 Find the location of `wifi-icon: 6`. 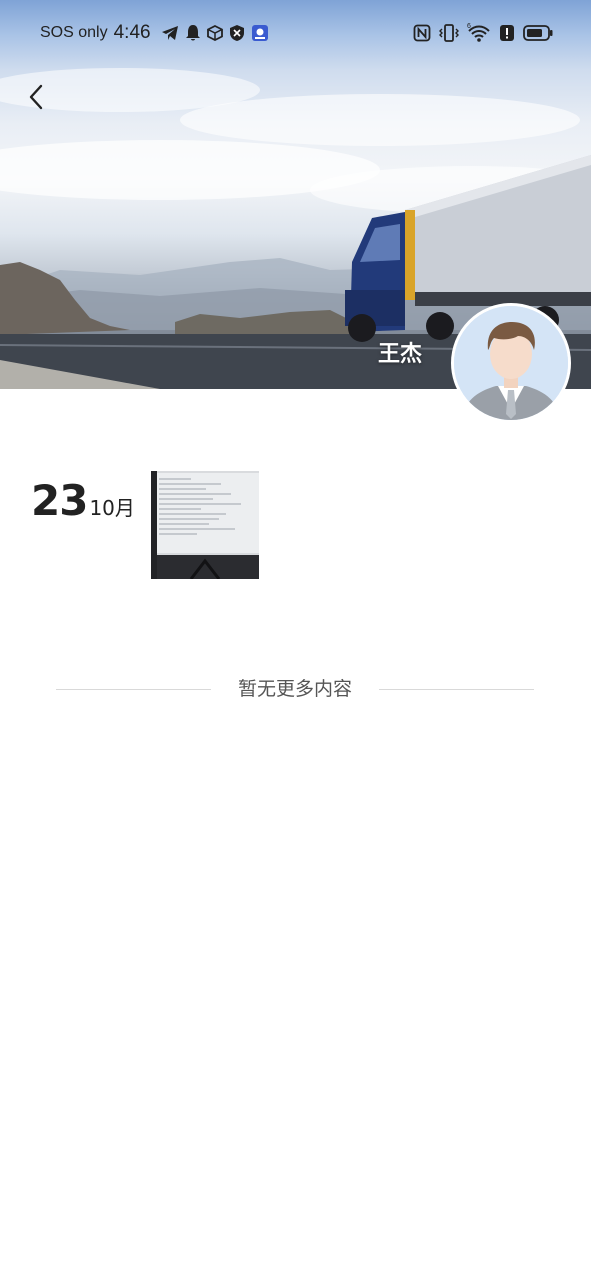

wifi-icon: 6 is located at coordinates (478, 32).